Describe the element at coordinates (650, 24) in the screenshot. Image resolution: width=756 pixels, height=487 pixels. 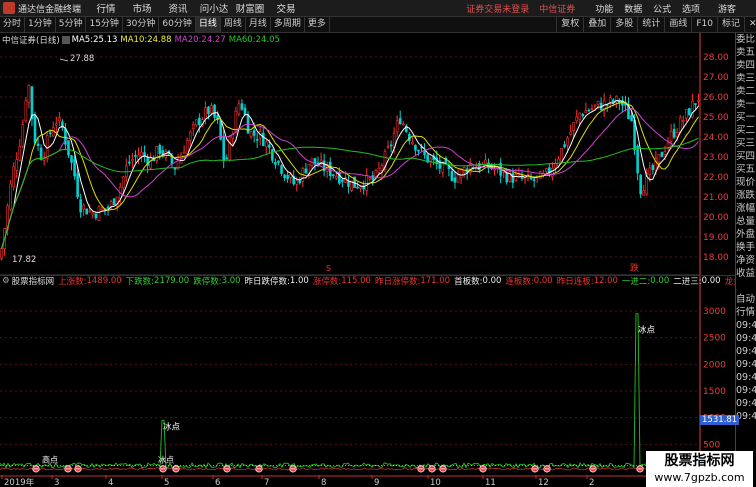
I see `statistics-button: 统计` at that location.